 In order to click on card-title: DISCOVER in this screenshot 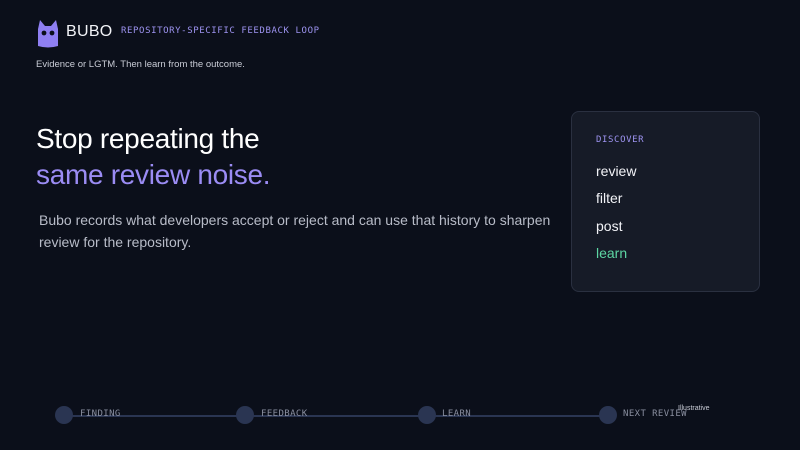, I will do `click(620, 140)`.